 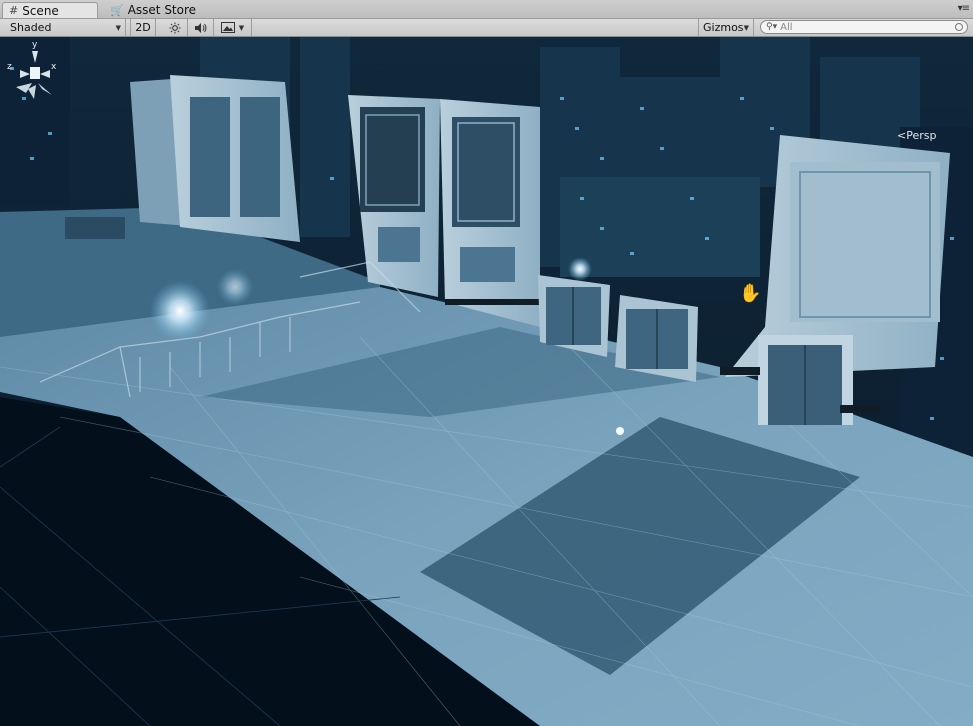 I want to click on projection-toggle: <Persp, so click(x=916, y=135).